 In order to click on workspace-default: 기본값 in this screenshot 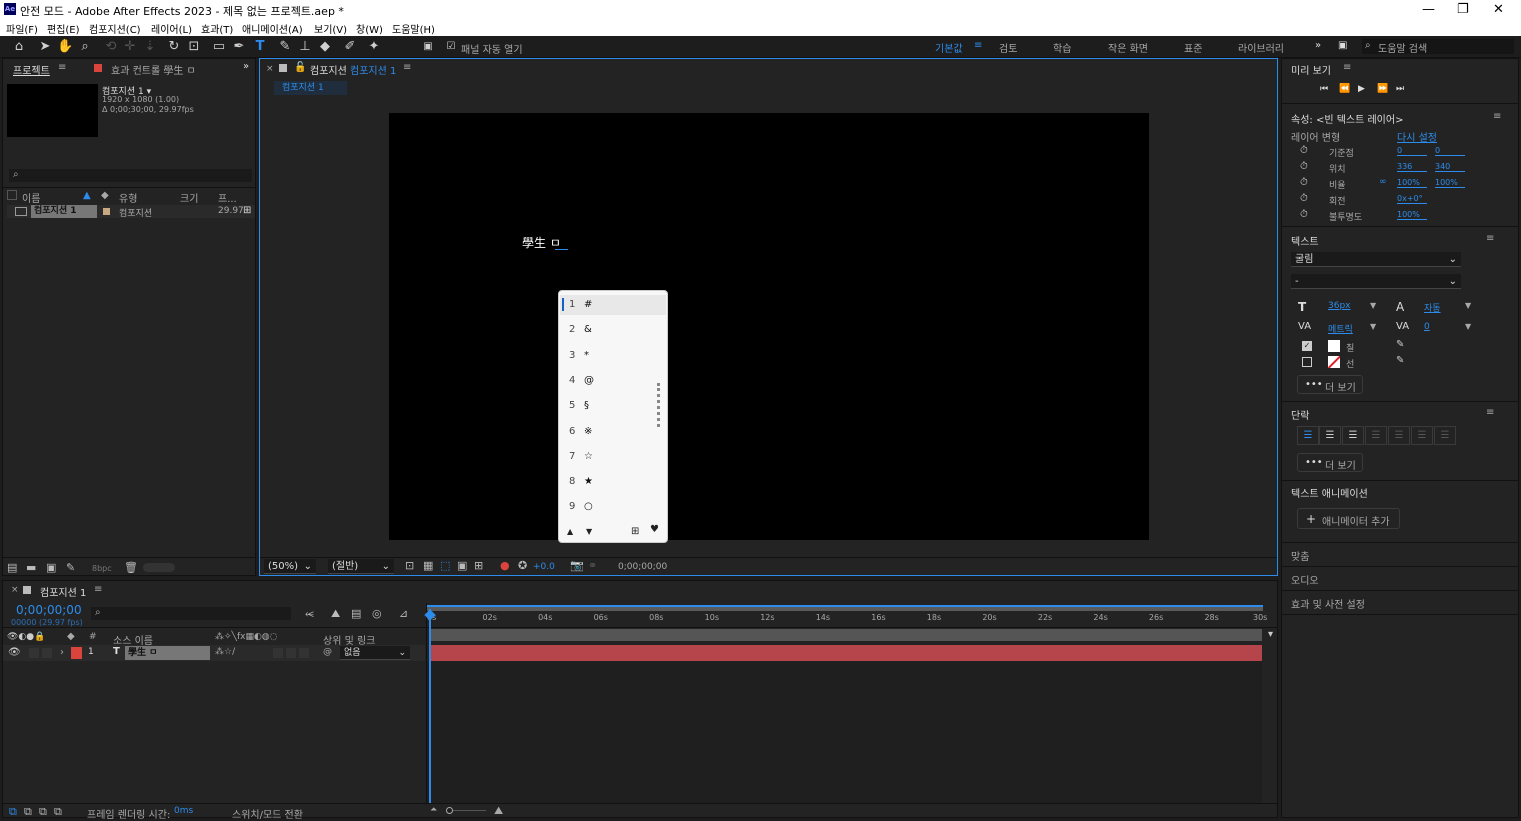, I will do `click(949, 47)`.